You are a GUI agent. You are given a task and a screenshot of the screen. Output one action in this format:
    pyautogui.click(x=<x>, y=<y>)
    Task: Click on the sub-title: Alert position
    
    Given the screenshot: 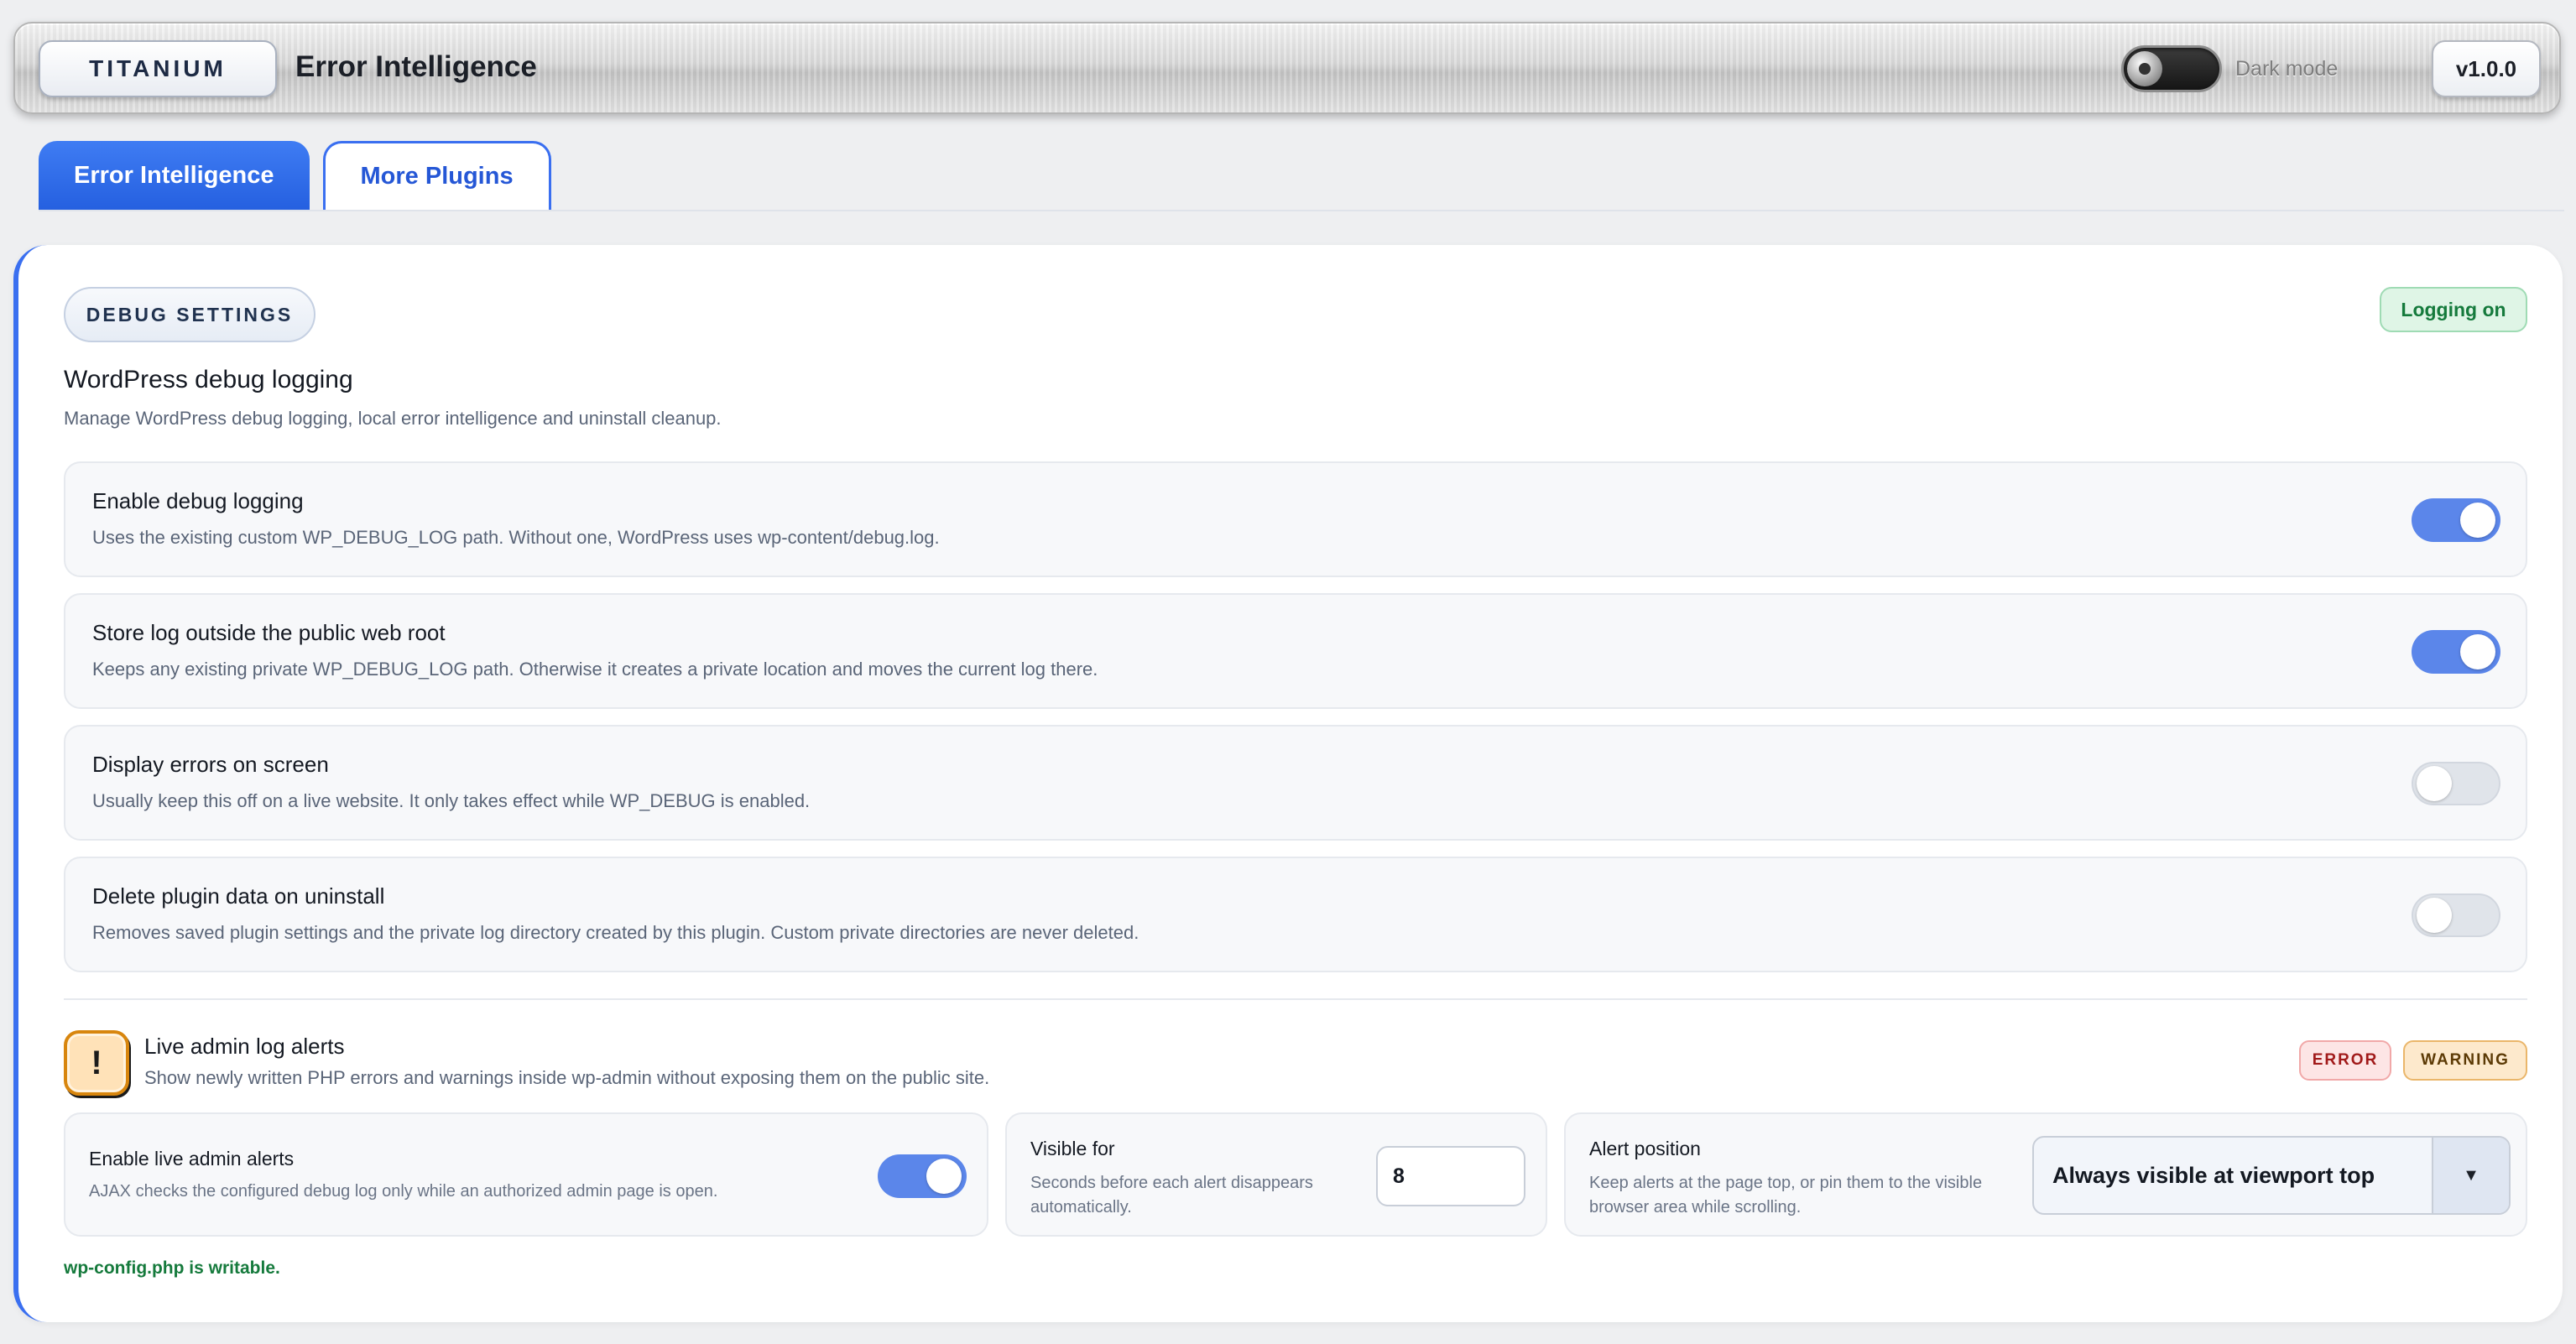 What is the action you would take?
    pyautogui.click(x=1645, y=1149)
    